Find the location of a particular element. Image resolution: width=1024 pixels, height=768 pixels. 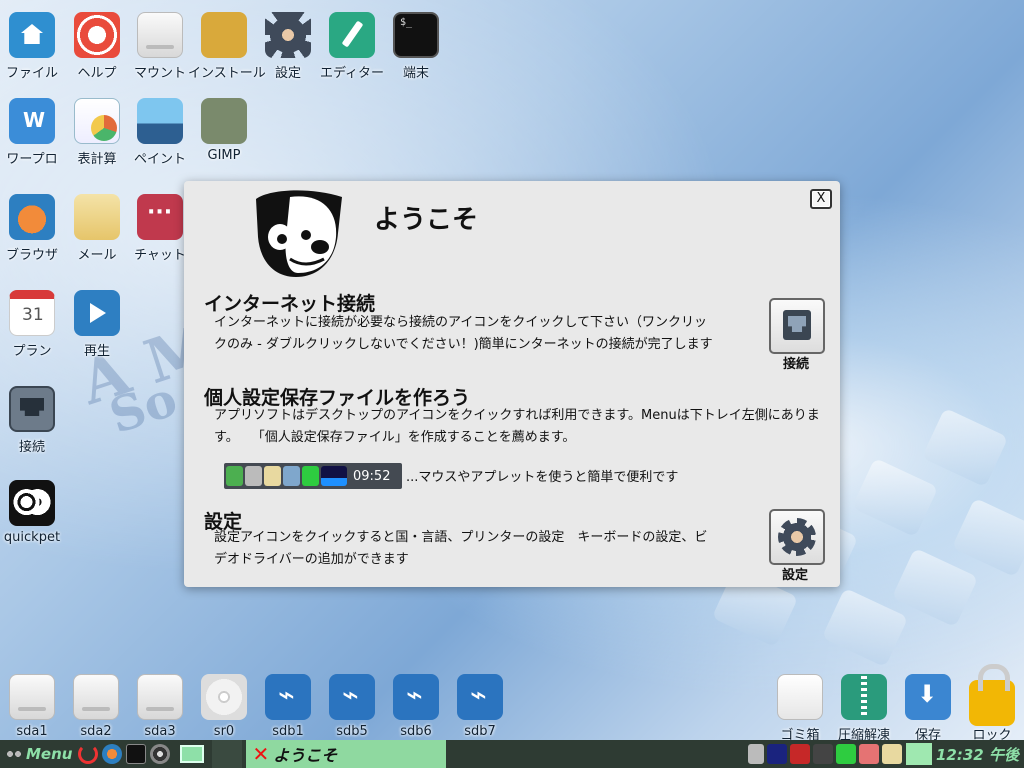

desktop-icon-quickpet: quickpet is located at coordinates (34, 512).